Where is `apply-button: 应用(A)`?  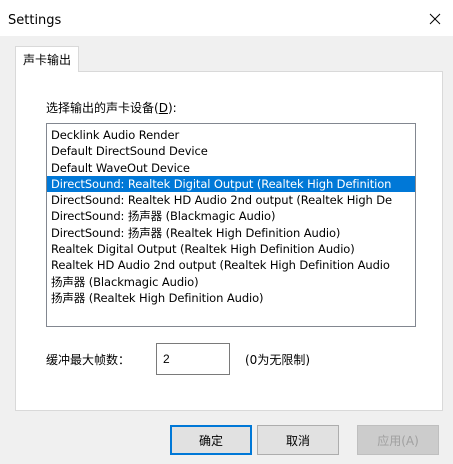
apply-button: 应用(A) is located at coordinates (398, 440).